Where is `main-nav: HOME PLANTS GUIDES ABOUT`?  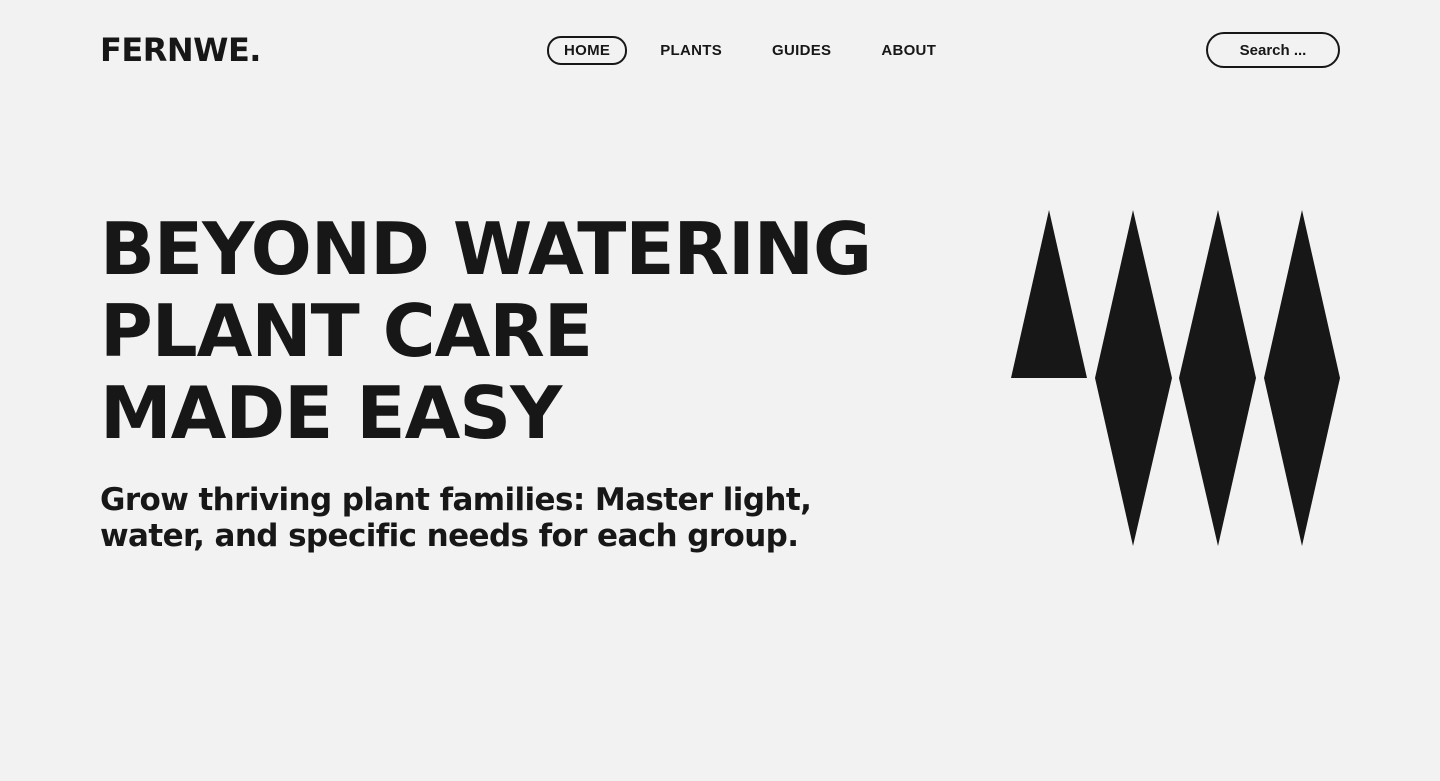 main-nav: HOME PLANTS GUIDES ABOUT is located at coordinates (750, 50).